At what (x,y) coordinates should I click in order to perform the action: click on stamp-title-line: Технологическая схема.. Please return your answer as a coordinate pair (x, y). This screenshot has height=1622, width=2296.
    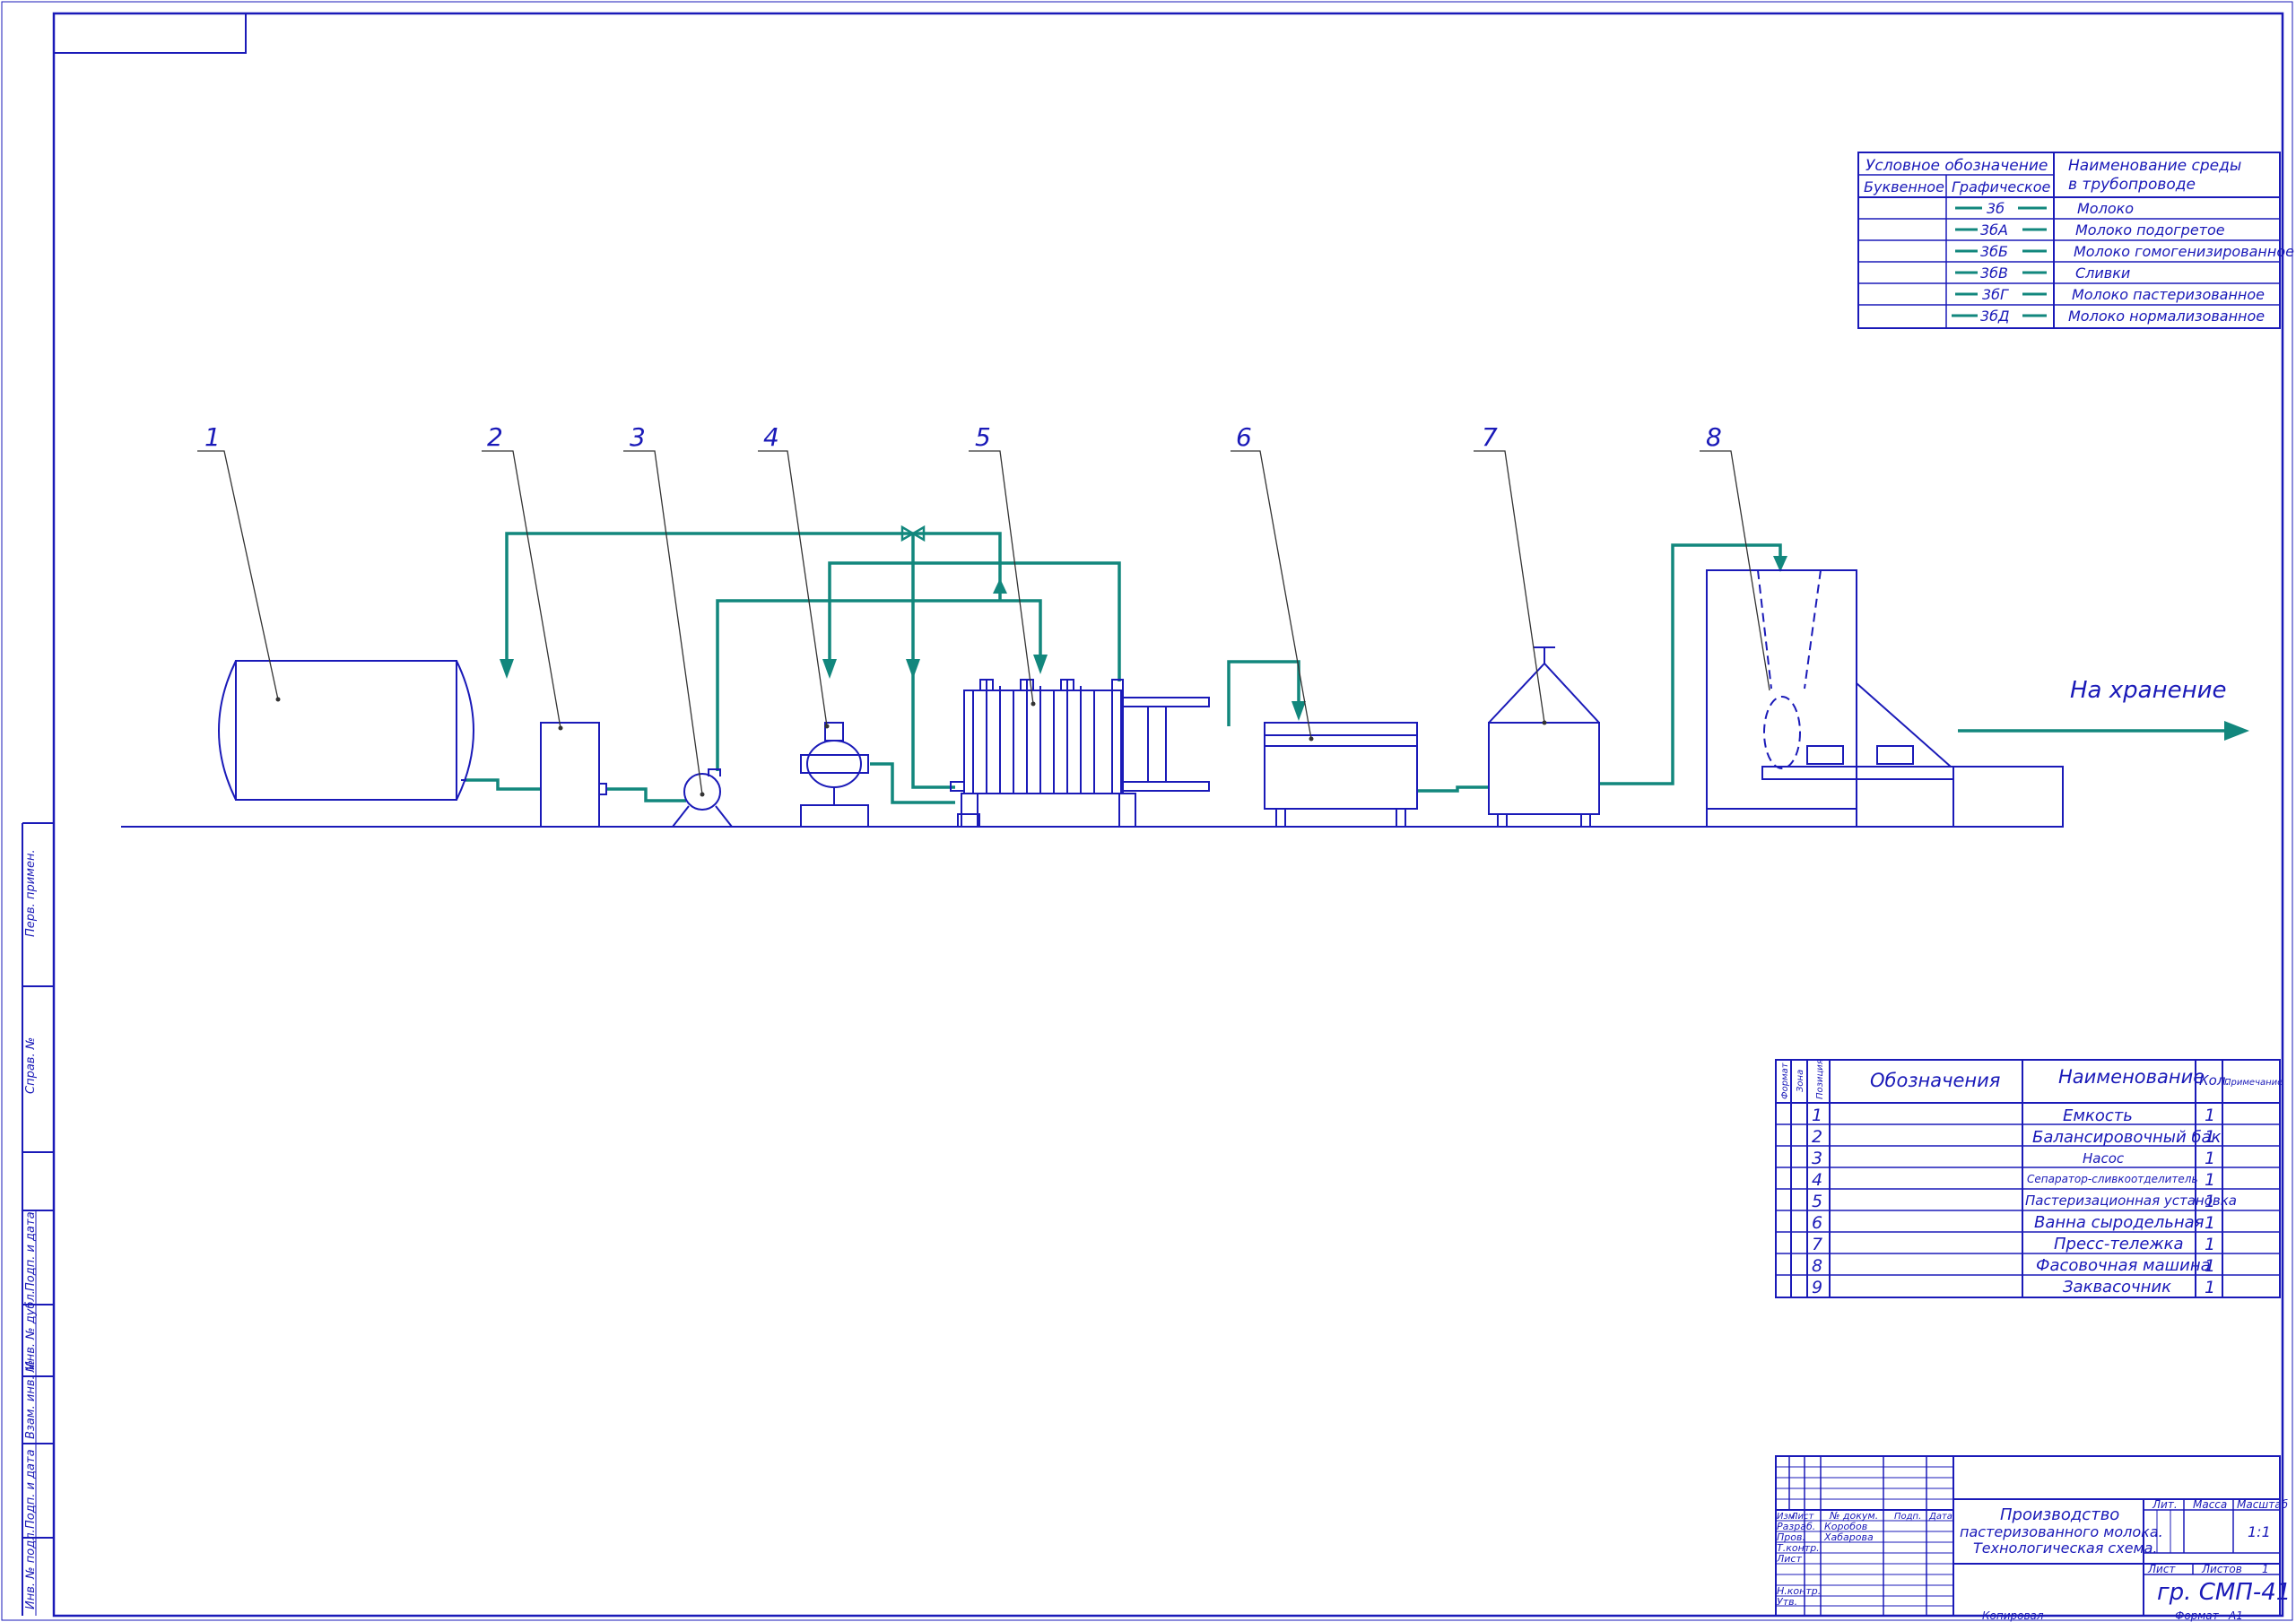
    Looking at the image, I should click on (2065, 1548).